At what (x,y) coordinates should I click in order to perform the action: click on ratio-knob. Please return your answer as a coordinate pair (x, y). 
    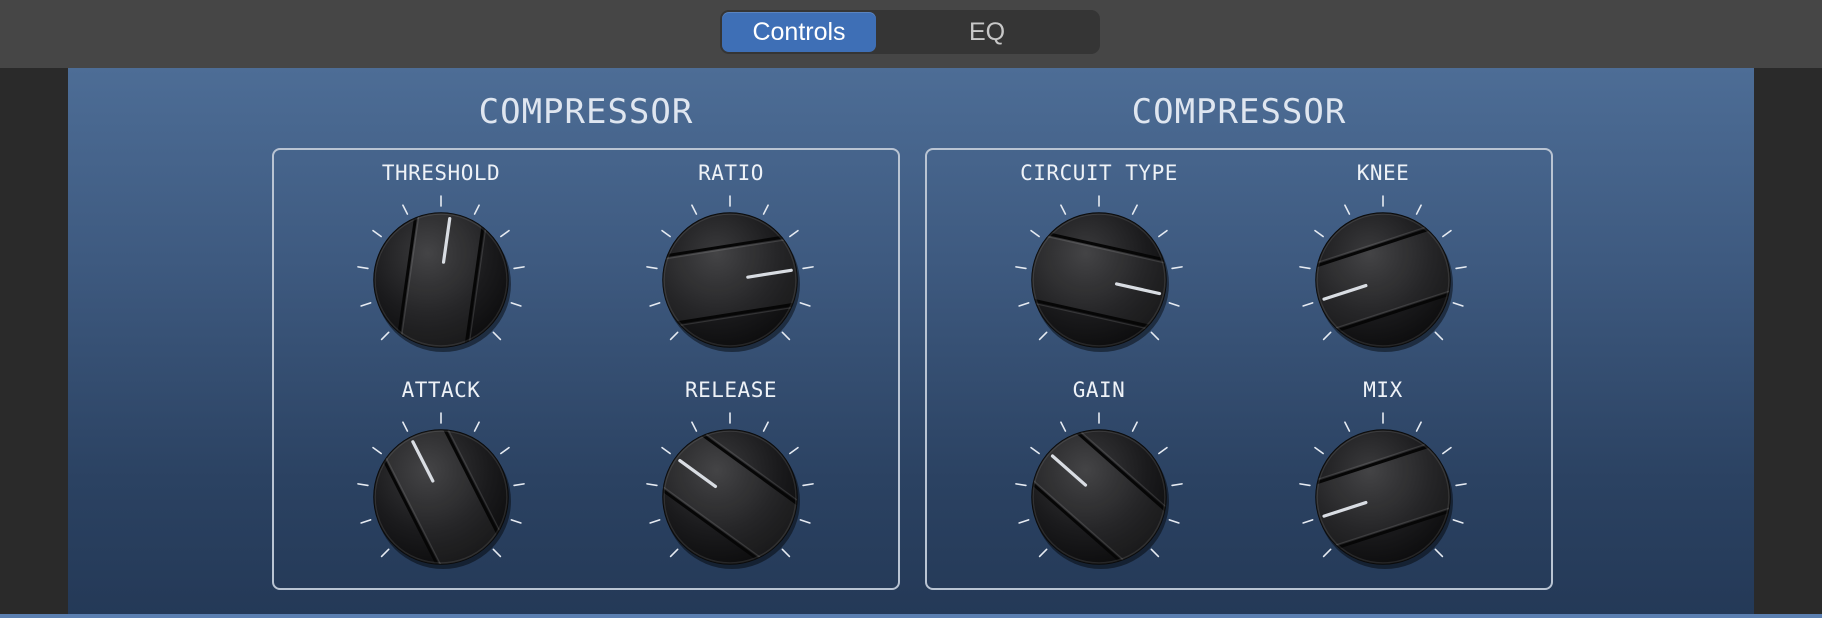
    Looking at the image, I should click on (730, 277).